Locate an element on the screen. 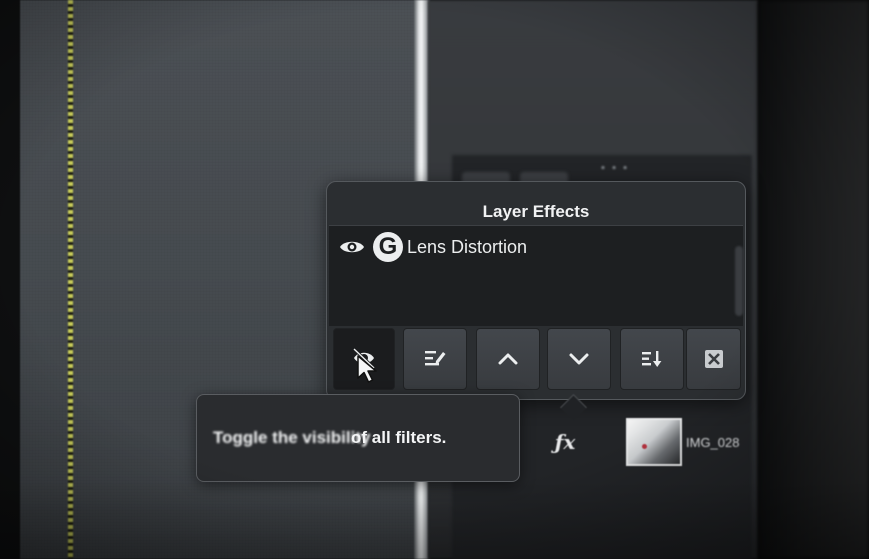 This screenshot has width=869, height=559. fx-icon: ƒx is located at coordinates (565, 442).